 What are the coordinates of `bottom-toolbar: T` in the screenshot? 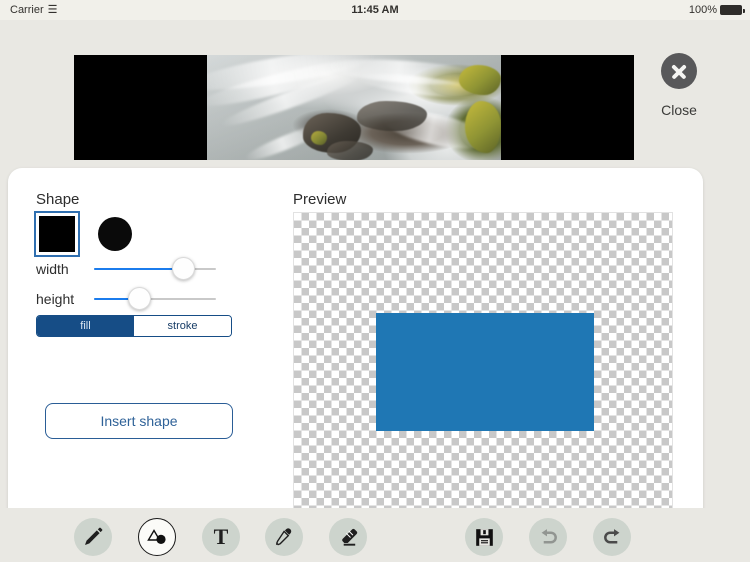 It's located at (375, 535).